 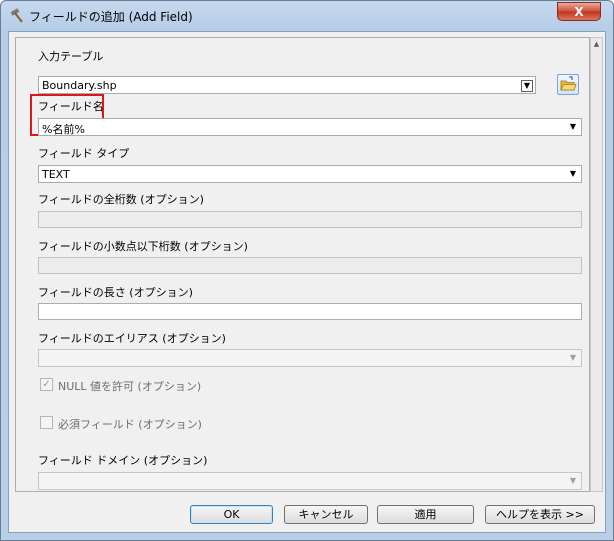 I want to click on required-label: 必須フィールド (オプション), so click(x=130, y=424).